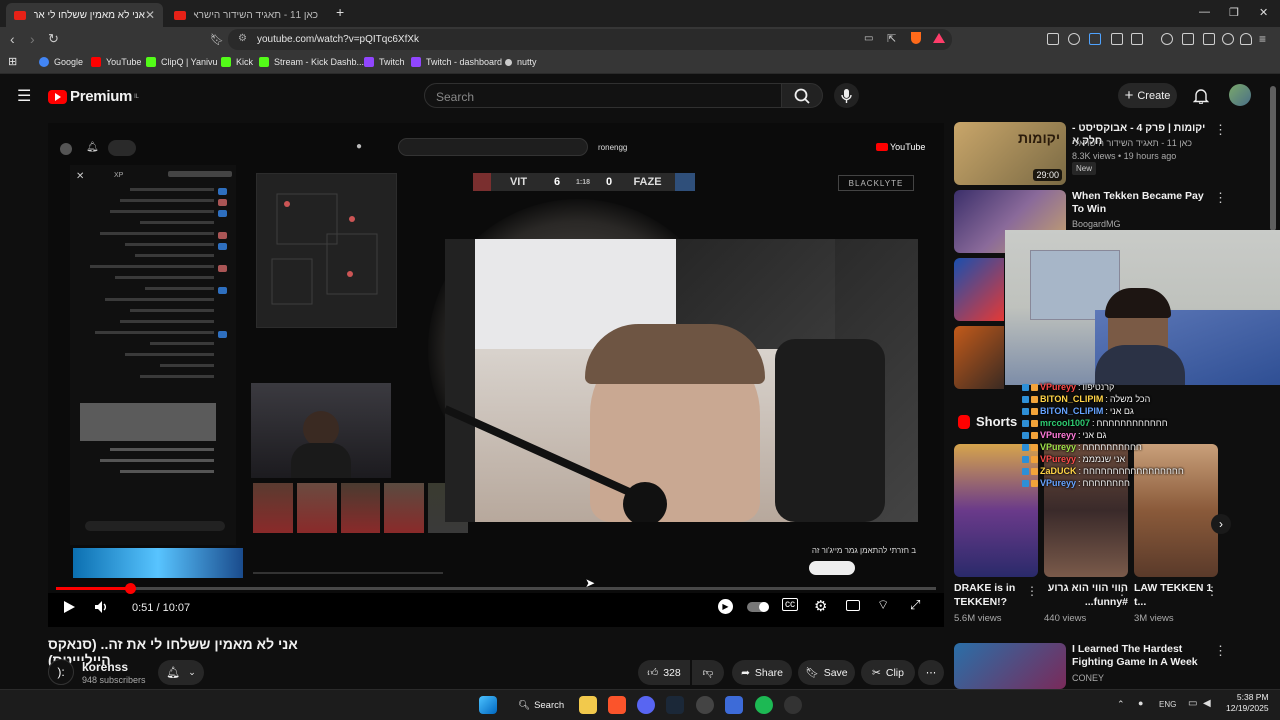  Describe the element at coordinates (590, 39) in the screenshot. I see `url-box: ⚙ youtube.com/watch?v=pQITqc6XfXk ▭ ⇱` at that location.